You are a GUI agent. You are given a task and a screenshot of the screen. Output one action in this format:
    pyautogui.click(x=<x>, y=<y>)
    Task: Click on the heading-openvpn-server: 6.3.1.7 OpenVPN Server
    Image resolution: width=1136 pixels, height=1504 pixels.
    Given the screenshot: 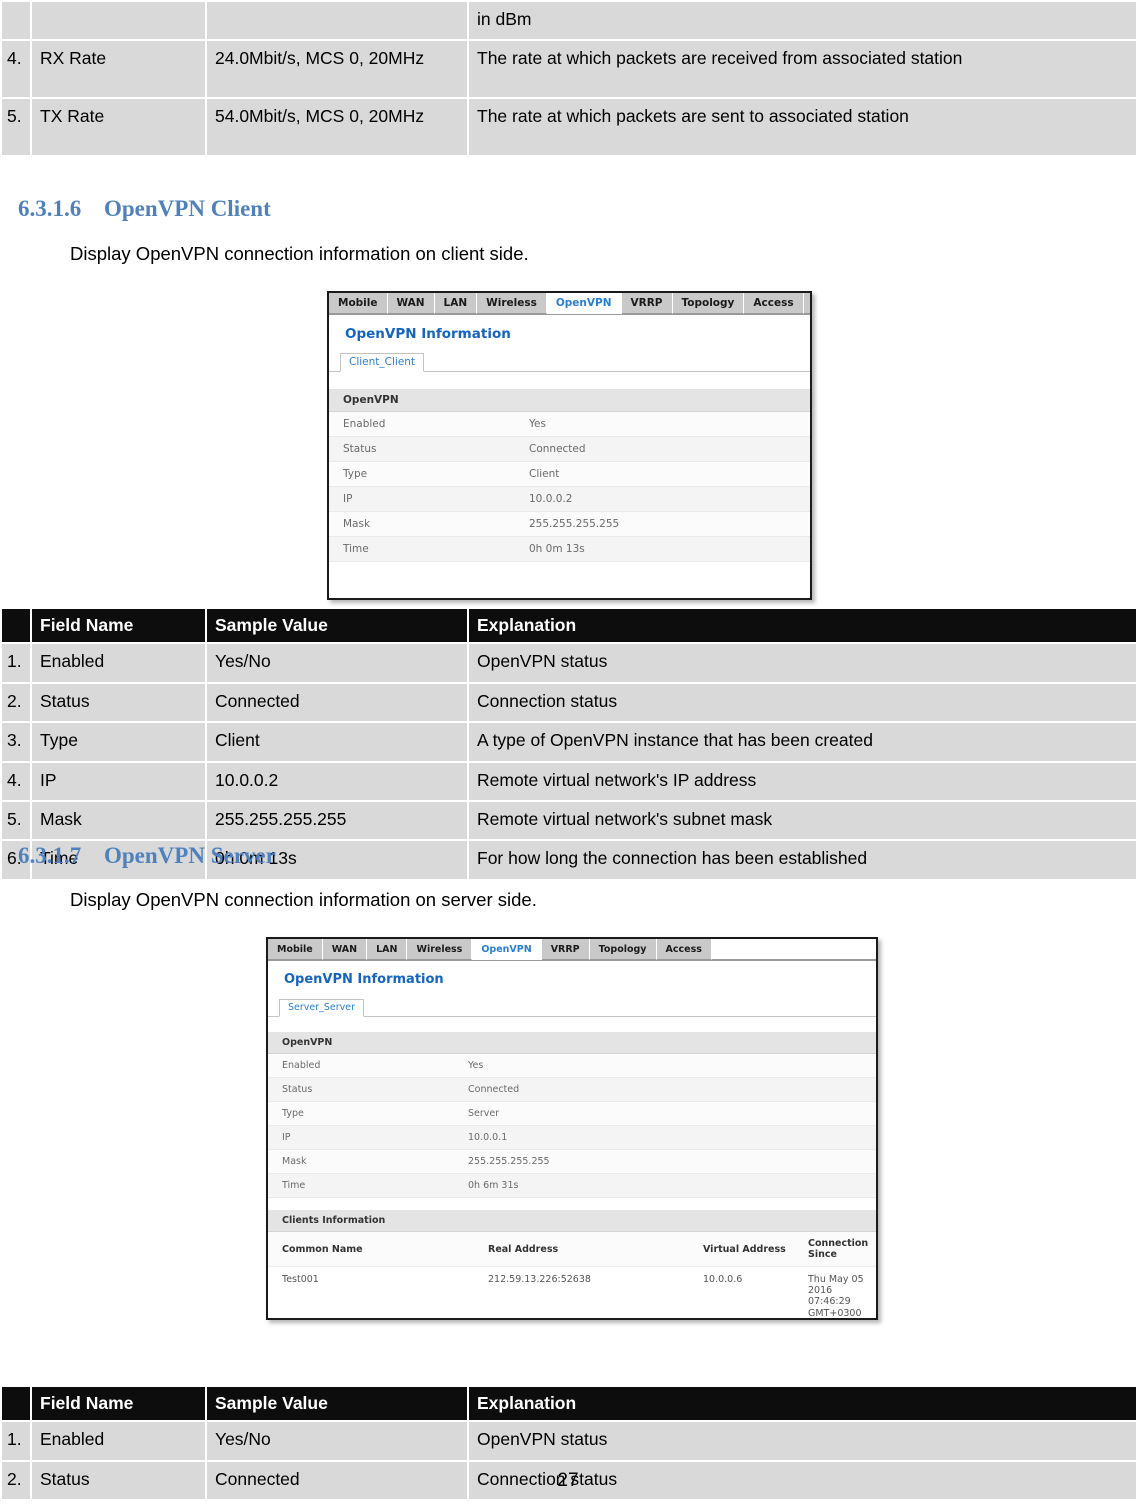 What is the action you would take?
    pyautogui.click(x=147, y=856)
    